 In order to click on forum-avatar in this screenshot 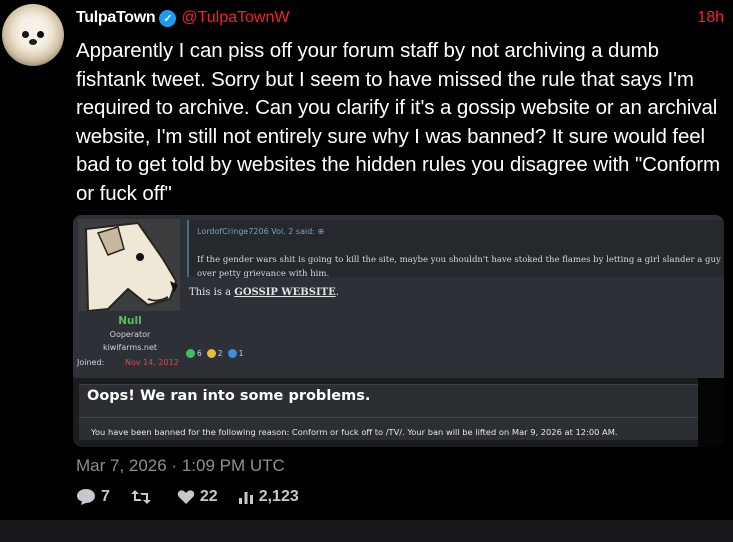, I will do `click(129, 265)`.